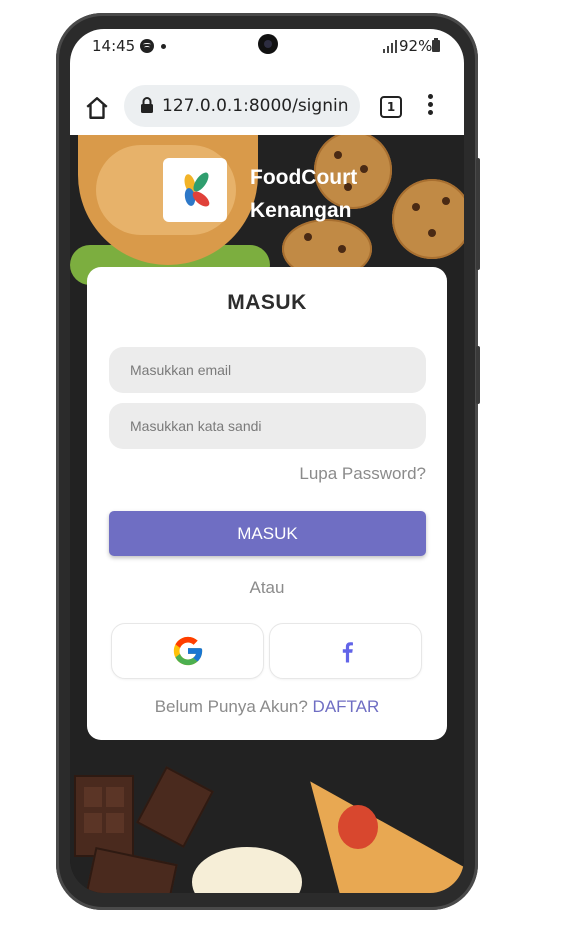 Image resolution: width=562 pixels, height=928 pixels. I want to click on register-link: DAFTAR, so click(346, 706).